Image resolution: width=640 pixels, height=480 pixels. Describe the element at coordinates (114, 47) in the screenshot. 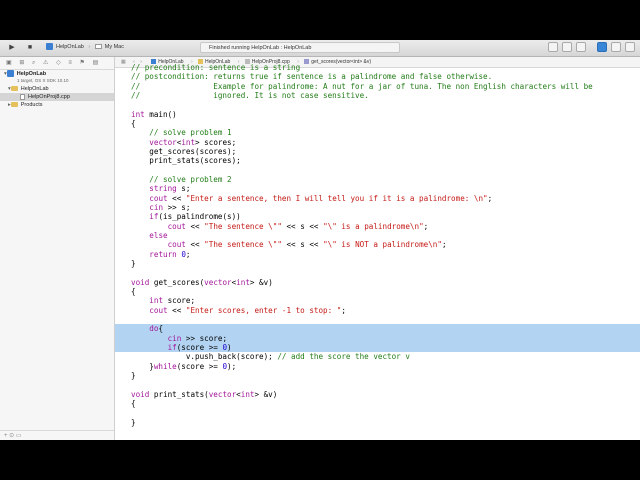

I see `scheme-device: My Mac` at that location.